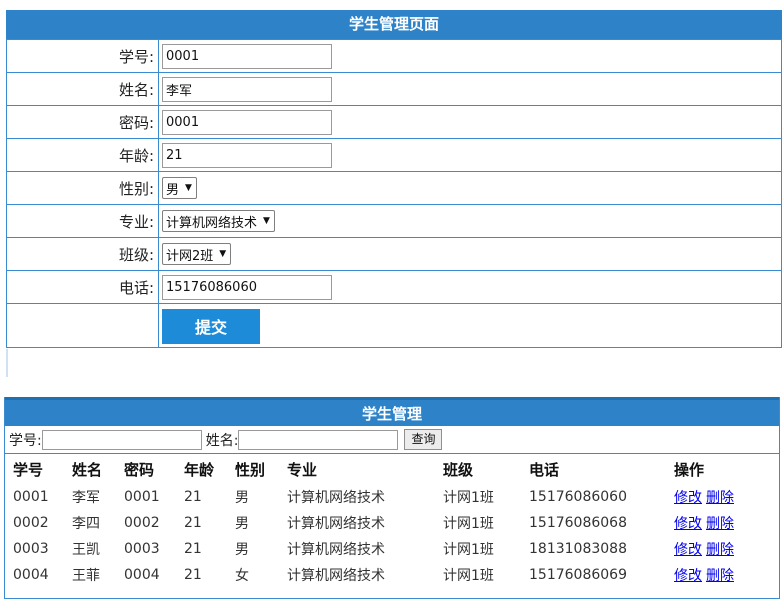  What do you see at coordinates (247, 89) in the screenshot?
I see `name-input` at bounding box center [247, 89].